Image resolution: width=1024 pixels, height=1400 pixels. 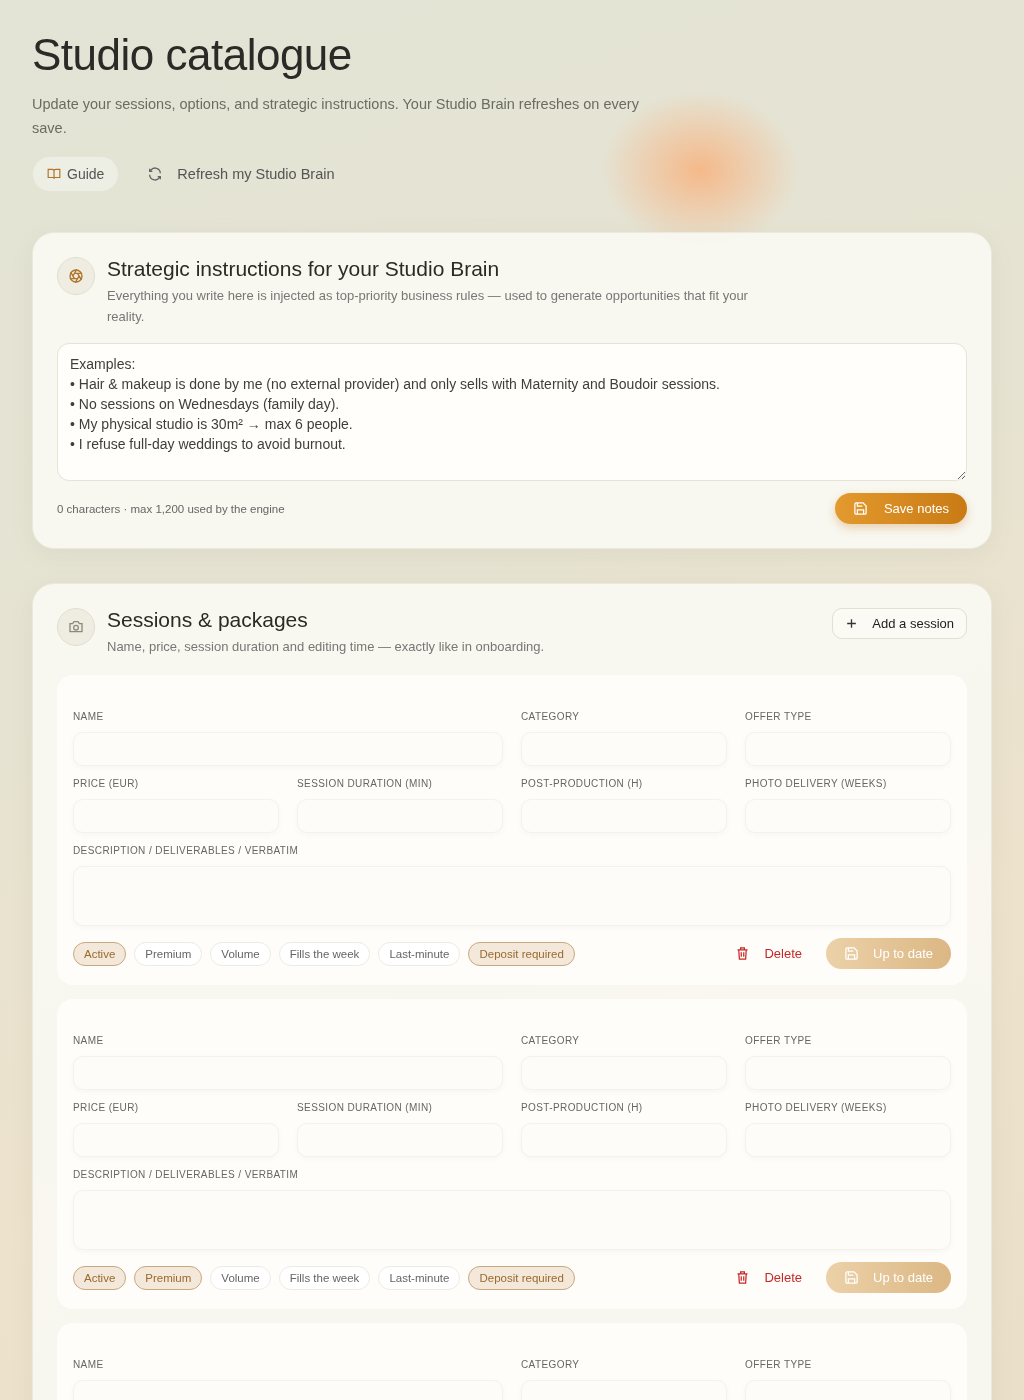 I want to click on refresh-button: Refresh my Studio Brain, so click(x=241, y=174).